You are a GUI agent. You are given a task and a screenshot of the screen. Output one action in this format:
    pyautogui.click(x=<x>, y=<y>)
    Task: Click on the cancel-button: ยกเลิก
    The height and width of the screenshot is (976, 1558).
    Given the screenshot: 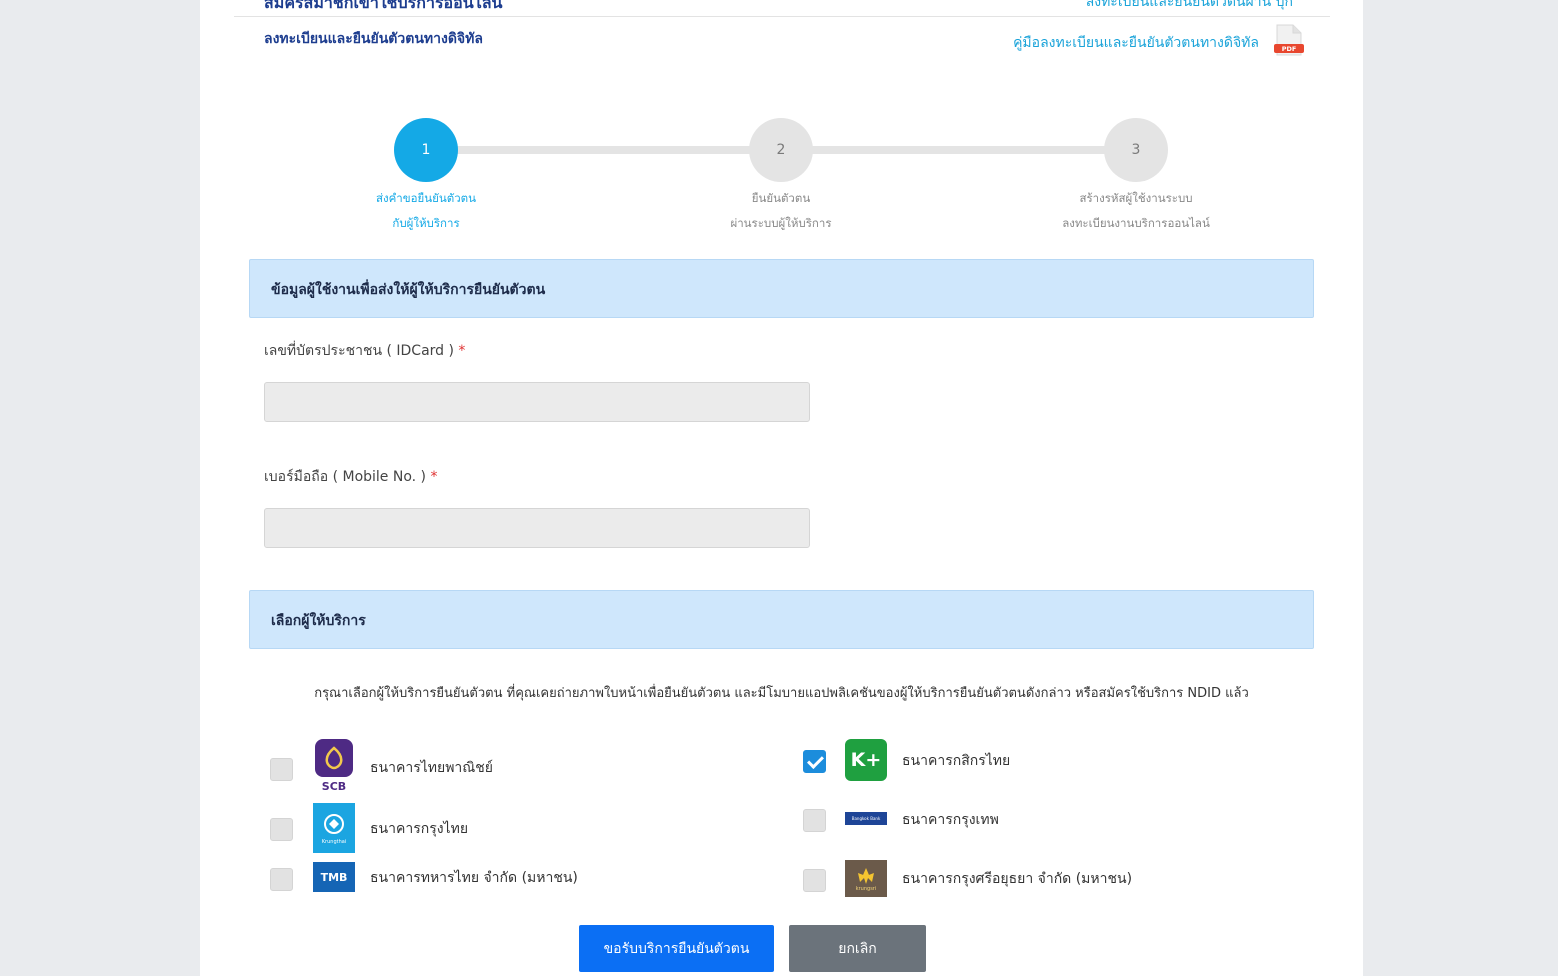 What is the action you would take?
    pyautogui.click(x=857, y=948)
    